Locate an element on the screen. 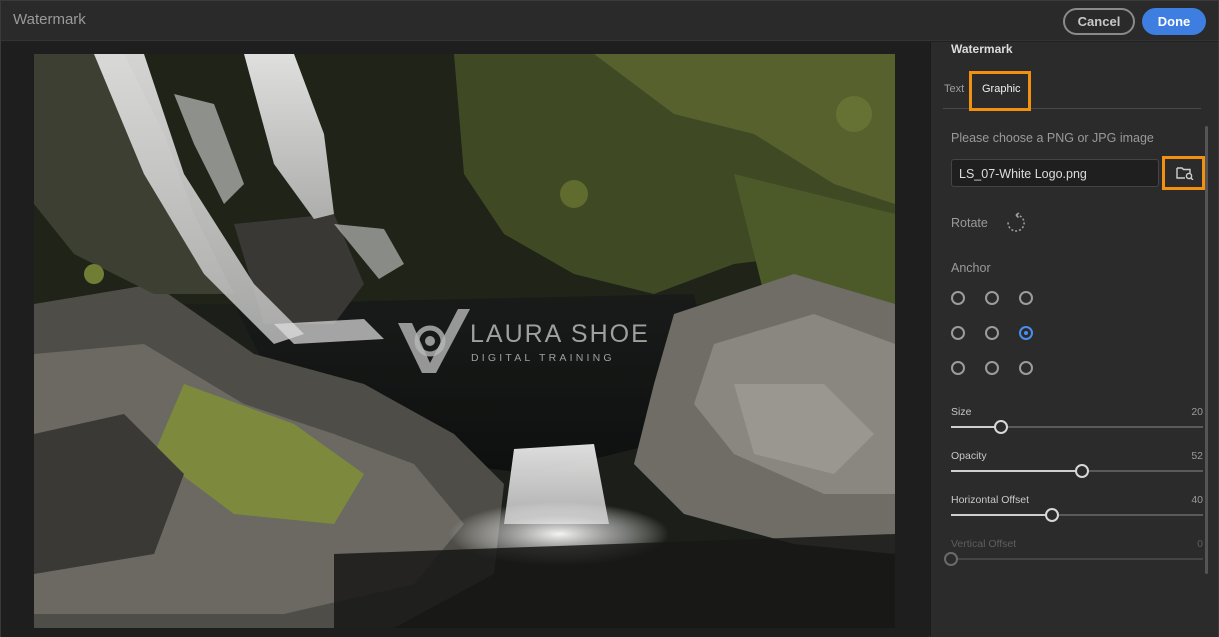  size-track is located at coordinates (1077, 427).